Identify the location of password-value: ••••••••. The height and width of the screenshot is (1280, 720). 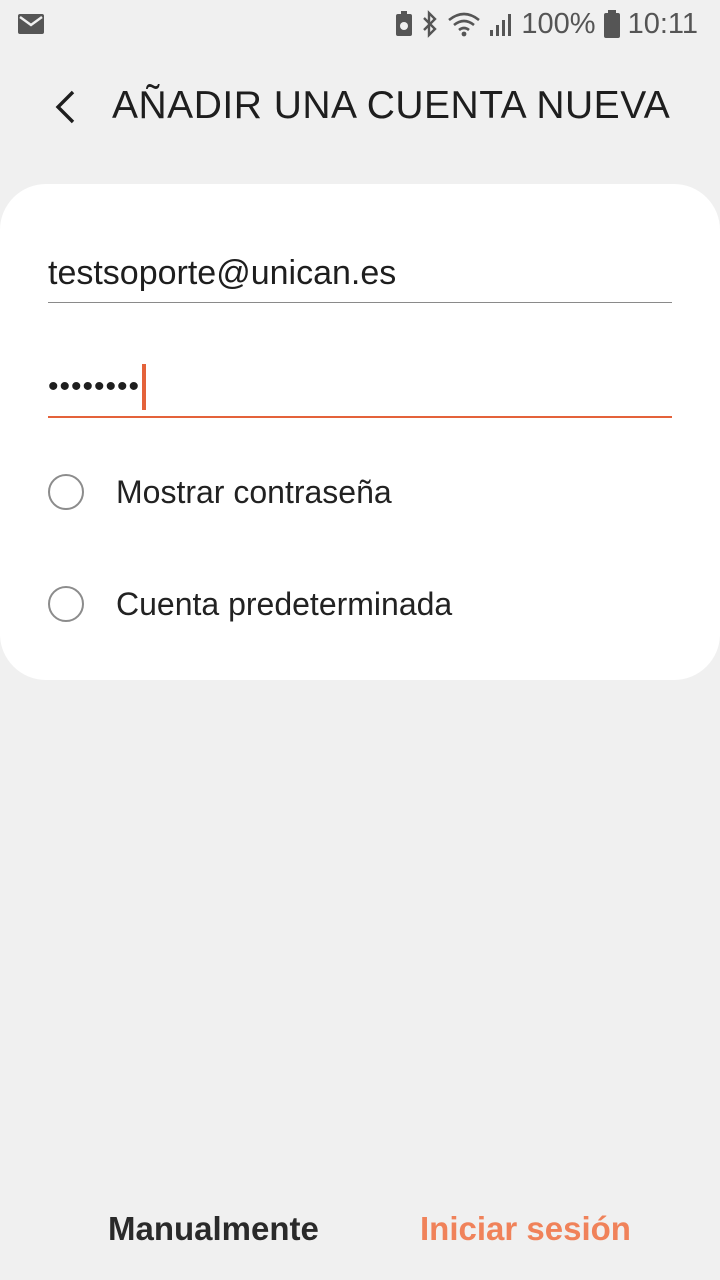
(94, 386).